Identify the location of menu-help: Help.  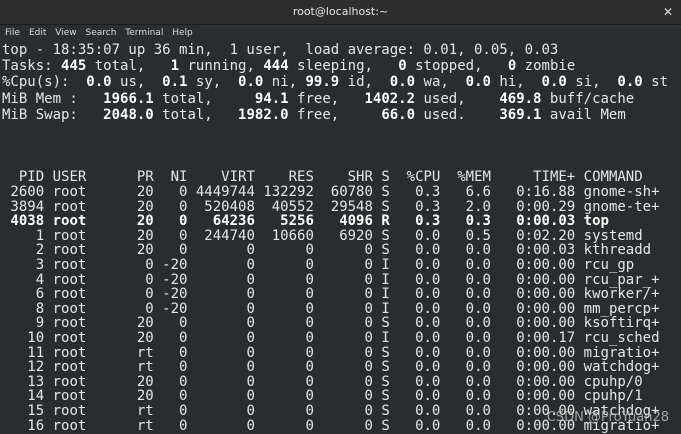
(182, 33).